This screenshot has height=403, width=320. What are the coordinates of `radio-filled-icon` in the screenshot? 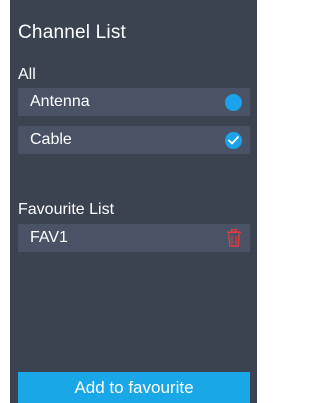 It's located at (233, 102).